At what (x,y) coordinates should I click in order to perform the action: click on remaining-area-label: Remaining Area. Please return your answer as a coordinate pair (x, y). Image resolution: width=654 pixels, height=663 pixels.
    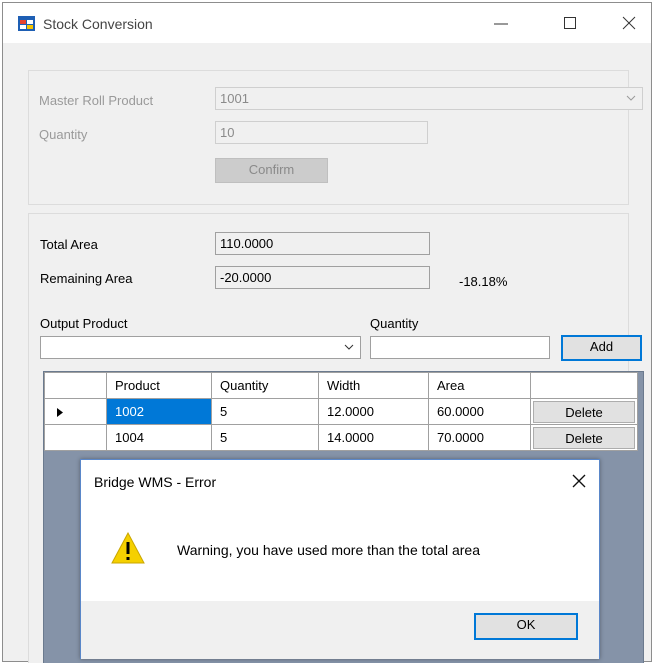
    Looking at the image, I should click on (86, 278).